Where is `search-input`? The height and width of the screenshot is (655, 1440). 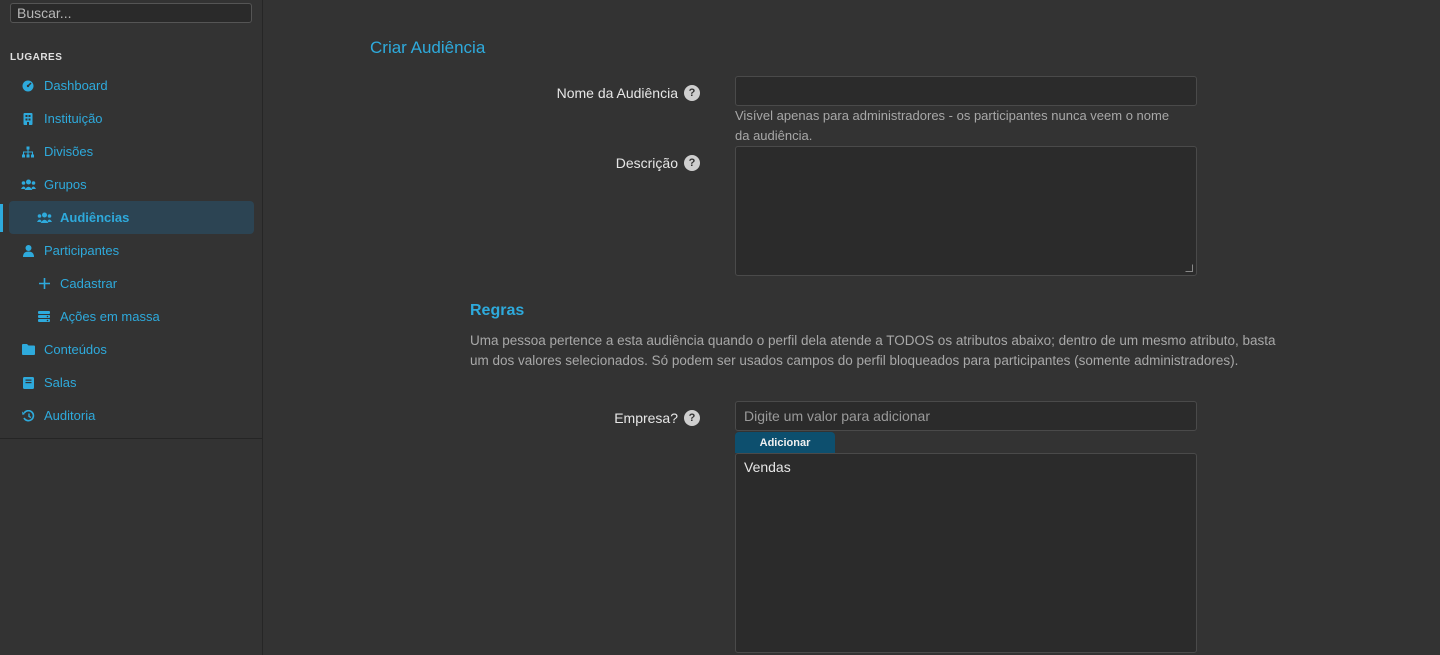
search-input is located at coordinates (131, 13).